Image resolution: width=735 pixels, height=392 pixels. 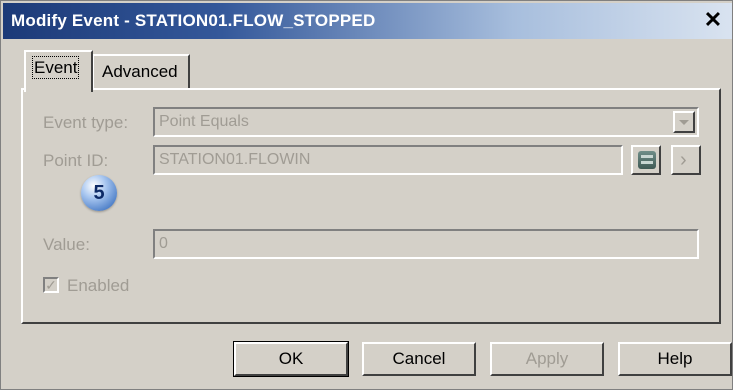 I want to click on enabled-label: Enabled, so click(x=98, y=285).